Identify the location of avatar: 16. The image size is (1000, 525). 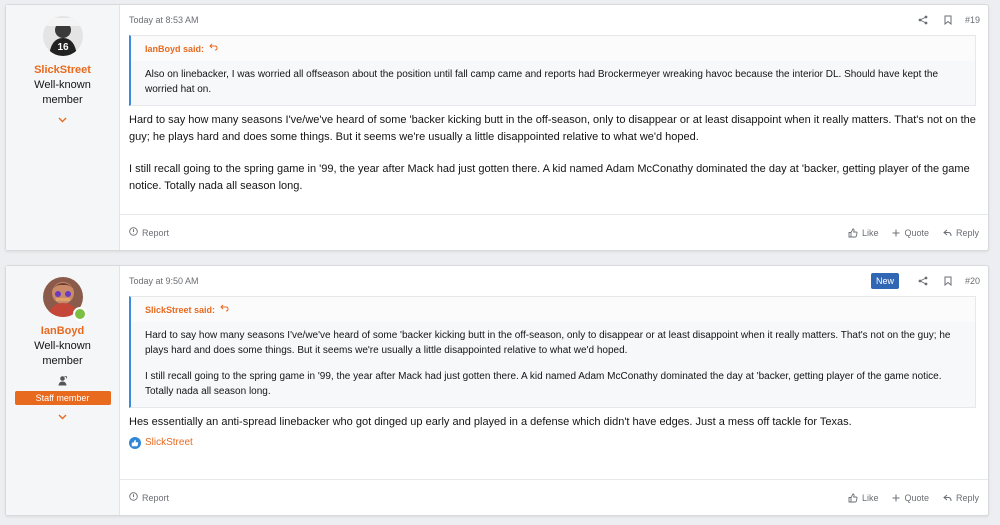
(62, 36).